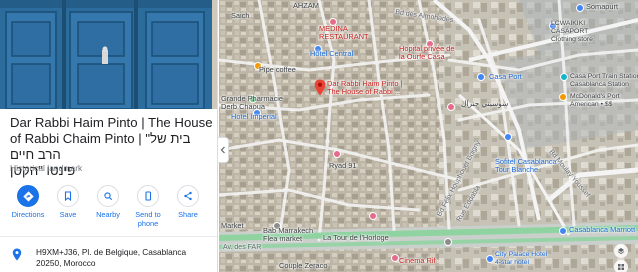  What do you see at coordinates (526, 165) in the screenshot?
I see `map-label-sofitel: Sofitel Casablanca Tour Blanche` at bounding box center [526, 165].